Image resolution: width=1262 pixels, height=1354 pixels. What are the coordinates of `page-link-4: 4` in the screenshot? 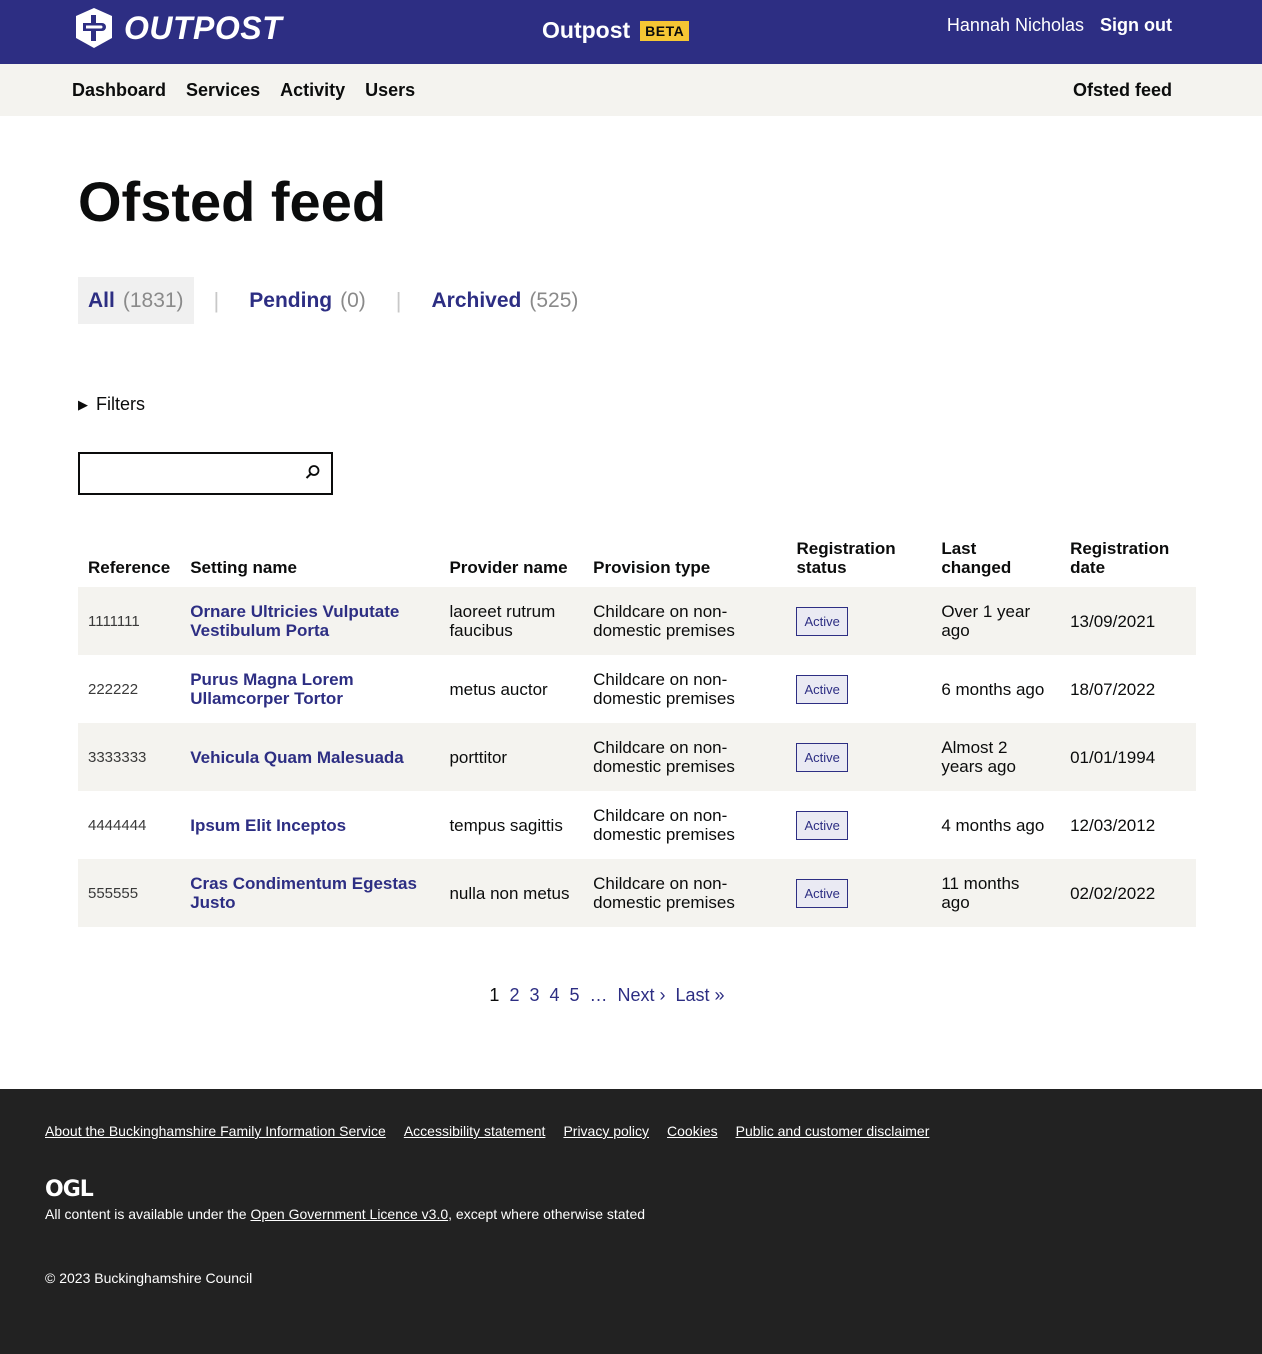 It's located at (554, 995).